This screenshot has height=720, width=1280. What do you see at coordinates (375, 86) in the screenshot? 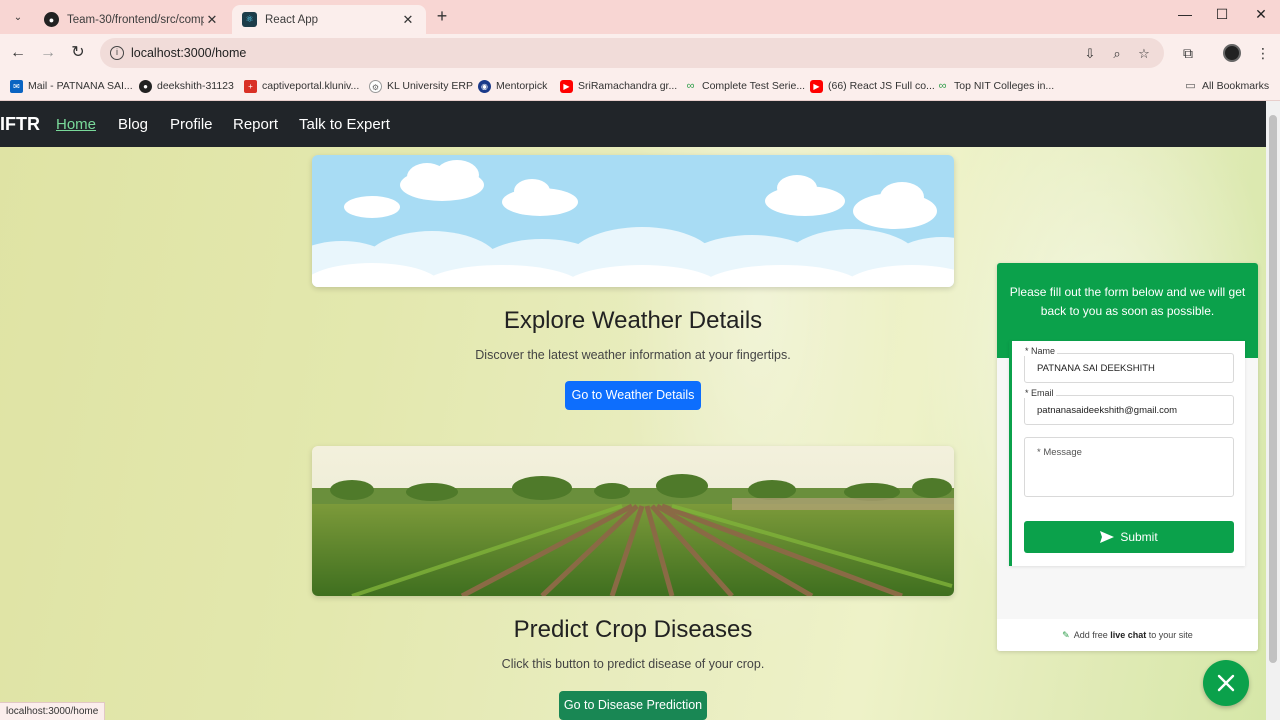
I see `gear-icon: ⚙` at bounding box center [375, 86].